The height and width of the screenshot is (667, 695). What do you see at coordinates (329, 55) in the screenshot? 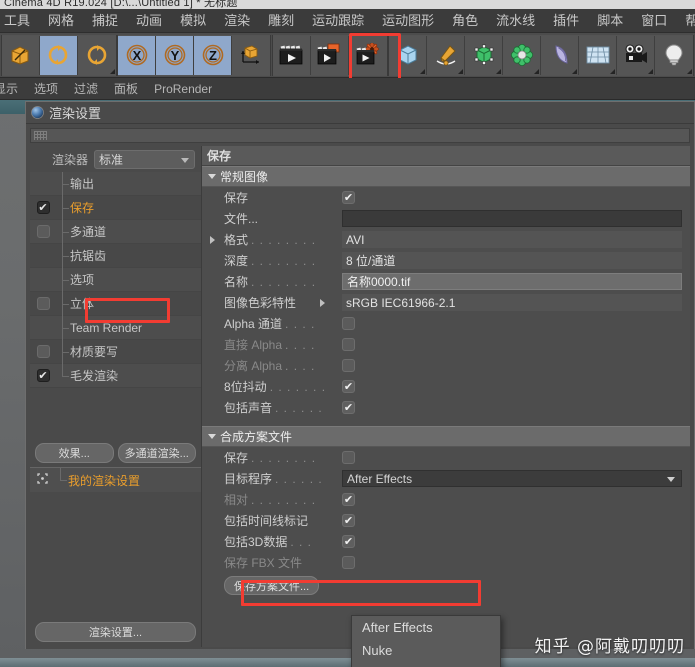
I see `render-region-button` at bounding box center [329, 55].